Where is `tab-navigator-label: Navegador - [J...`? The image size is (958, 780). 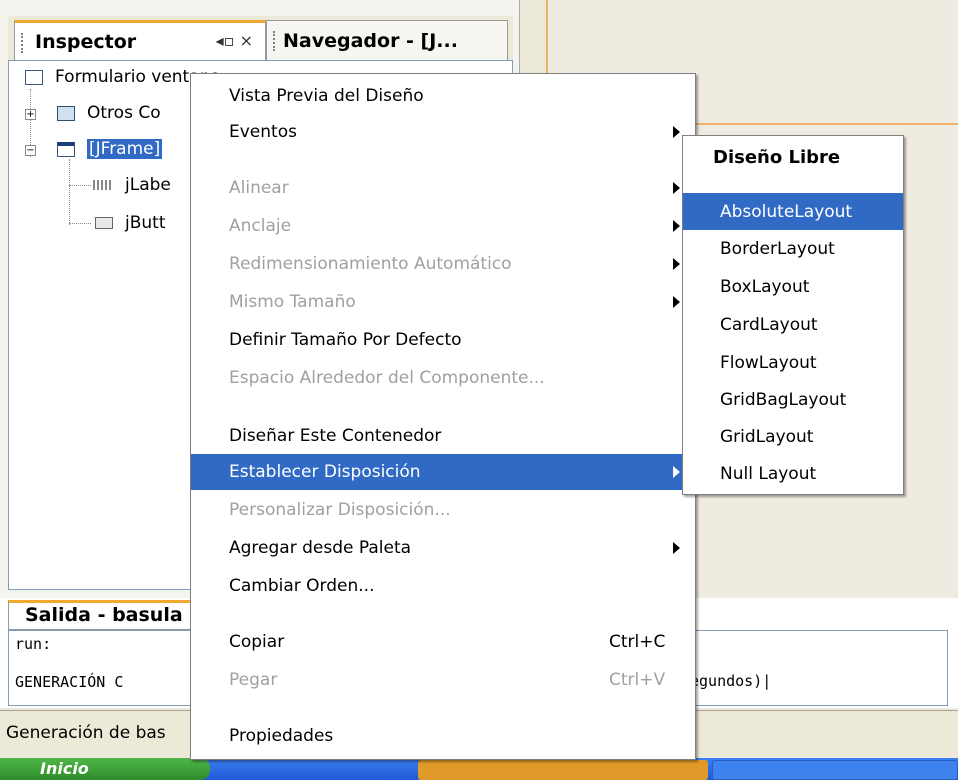 tab-navigator-label: Navegador - [J... is located at coordinates (370, 40).